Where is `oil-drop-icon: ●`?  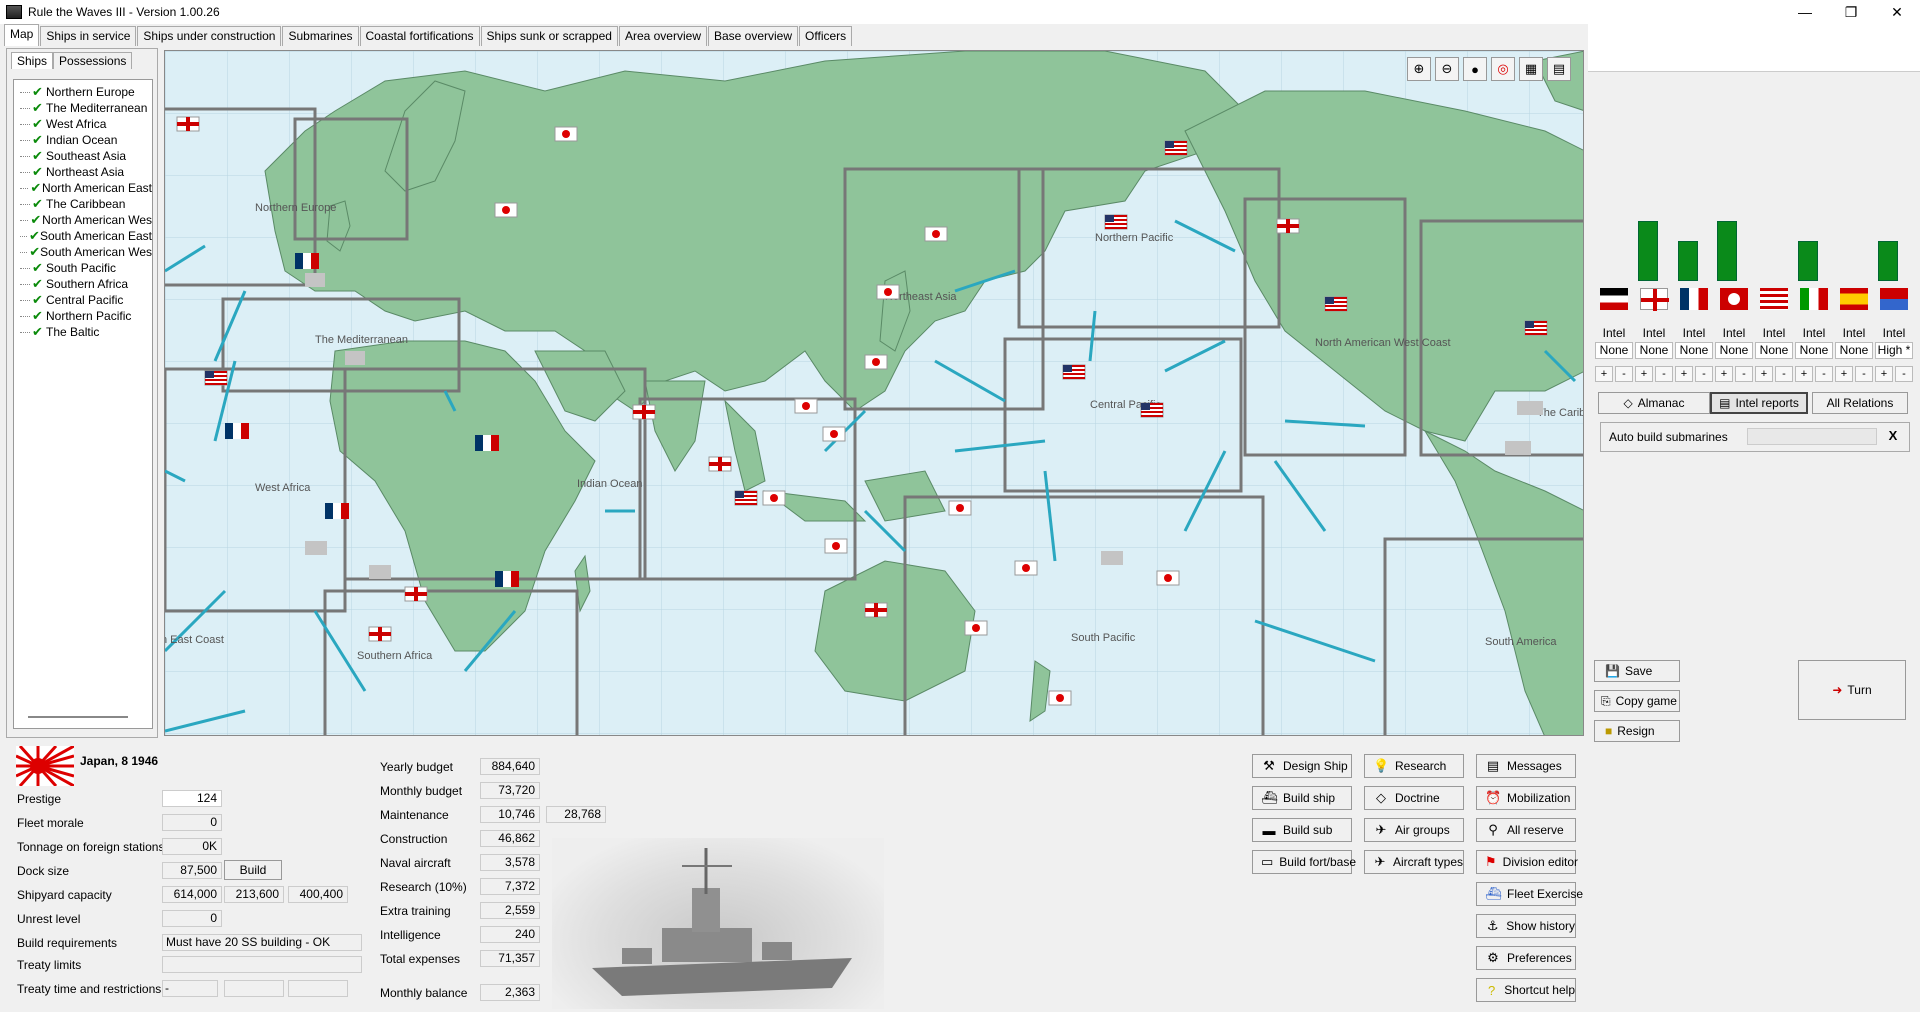 oil-drop-icon: ● is located at coordinates (1475, 69).